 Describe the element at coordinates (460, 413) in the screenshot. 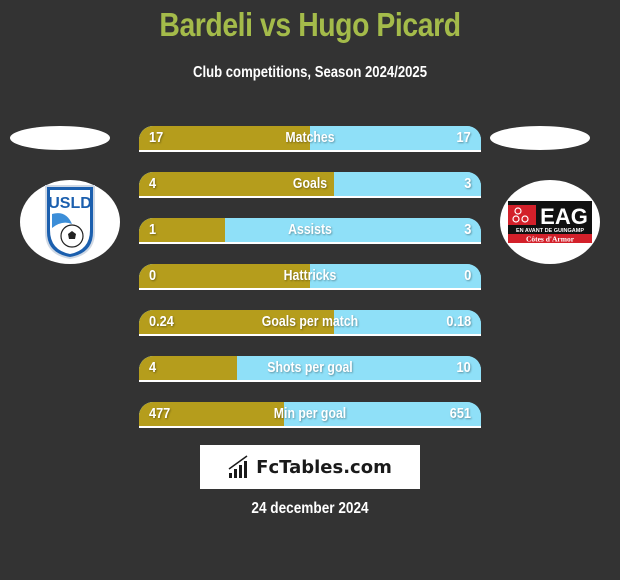

I see `right-value: 651` at that location.